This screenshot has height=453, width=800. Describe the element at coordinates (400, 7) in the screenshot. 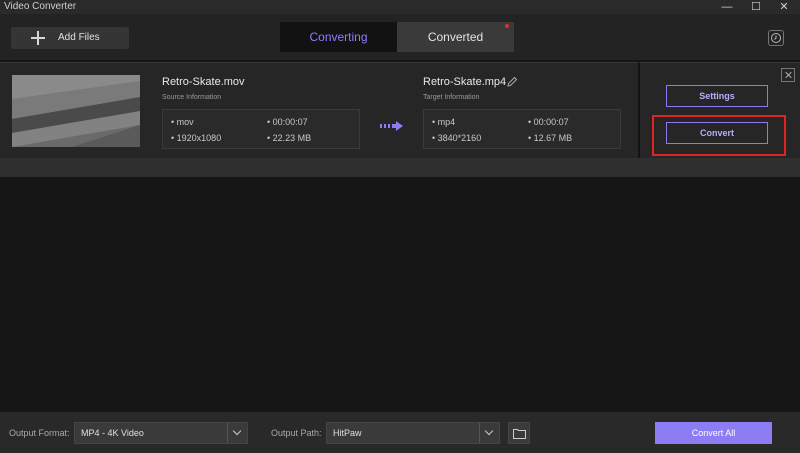

I see `title-bar: Video Converter — ☐ ✕` at that location.